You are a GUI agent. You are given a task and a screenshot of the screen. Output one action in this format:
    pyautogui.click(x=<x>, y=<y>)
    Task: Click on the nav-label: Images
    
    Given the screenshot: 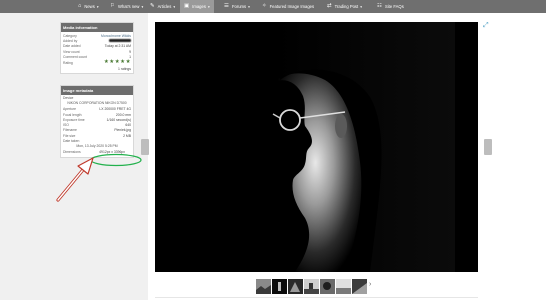 What is the action you would take?
    pyautogui.click(x=199, y=6)
    